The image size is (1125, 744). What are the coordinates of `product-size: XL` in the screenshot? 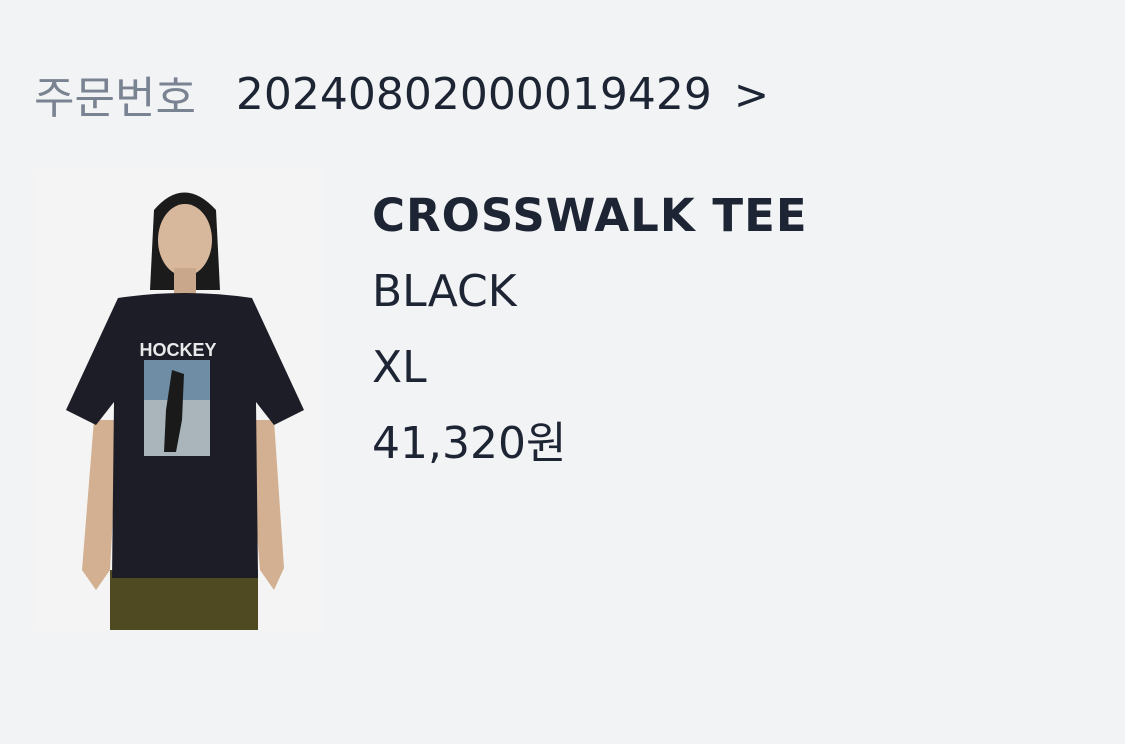 It's located at (399, 367).